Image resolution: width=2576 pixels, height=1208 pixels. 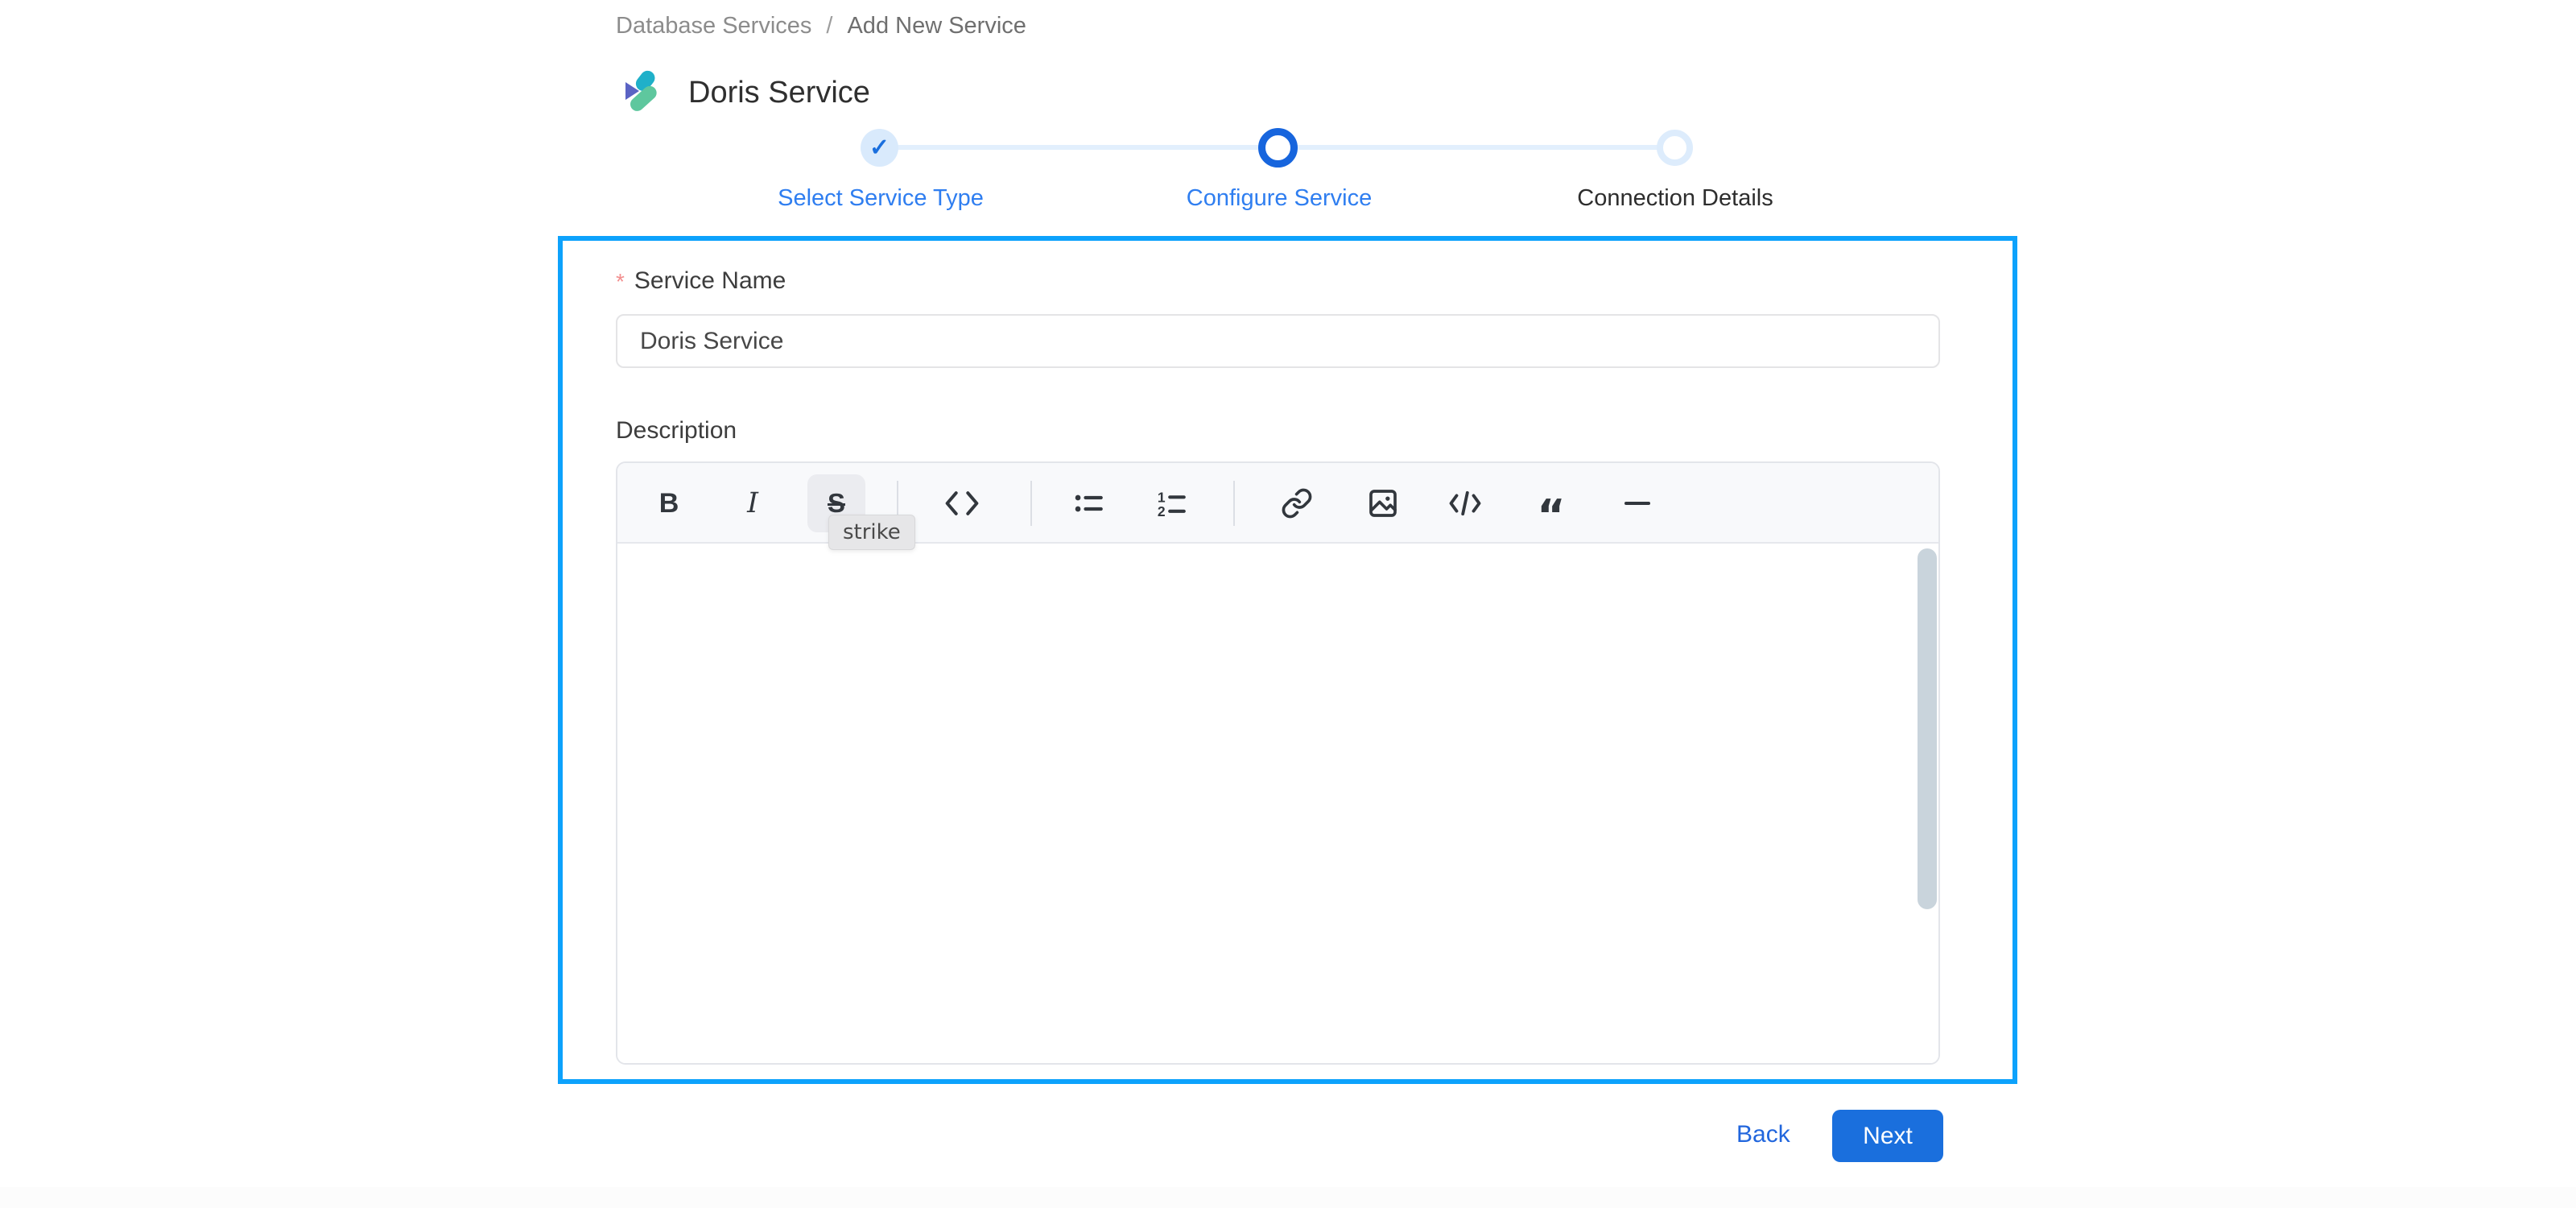 What do you see at coordinates (1675, 148) in the screenshot?
I see `step-connection-details-indicator` at bounding box center [1675, 148].